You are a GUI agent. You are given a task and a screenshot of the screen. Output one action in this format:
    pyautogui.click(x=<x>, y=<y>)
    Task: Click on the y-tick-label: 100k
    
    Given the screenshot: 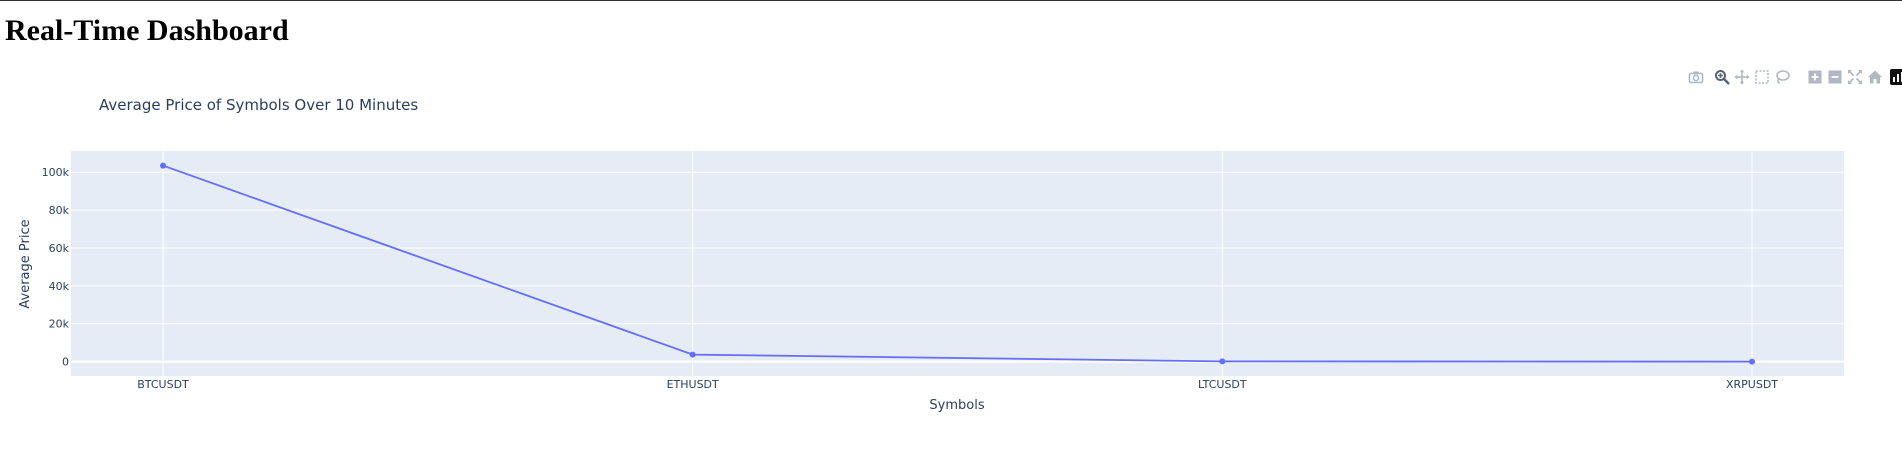 What is the action you would take?
    pyautogui.click(x=56, y=172)
    